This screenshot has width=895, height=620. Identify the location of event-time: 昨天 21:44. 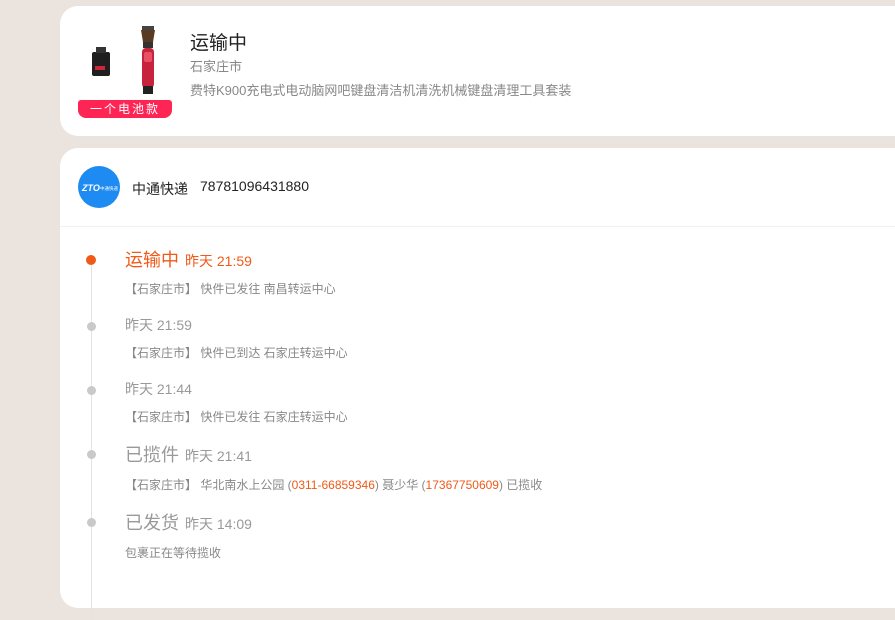
(158, 389).